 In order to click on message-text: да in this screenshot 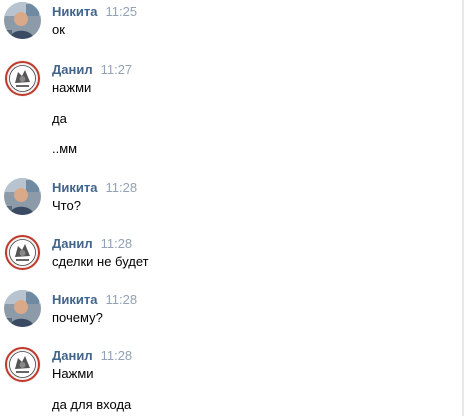, I will do `click(59, 118)`.